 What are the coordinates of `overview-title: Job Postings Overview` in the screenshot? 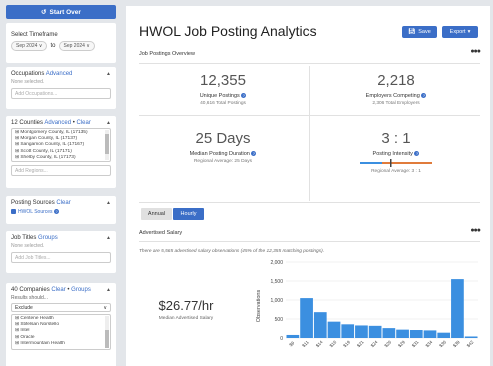 It's located at (167, 54).